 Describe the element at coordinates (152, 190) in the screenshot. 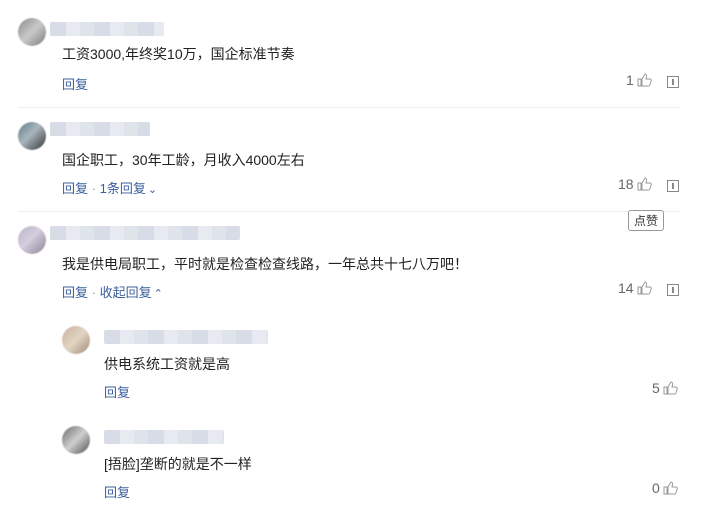

I see `chevron-down-icon: ⌄` at that location.